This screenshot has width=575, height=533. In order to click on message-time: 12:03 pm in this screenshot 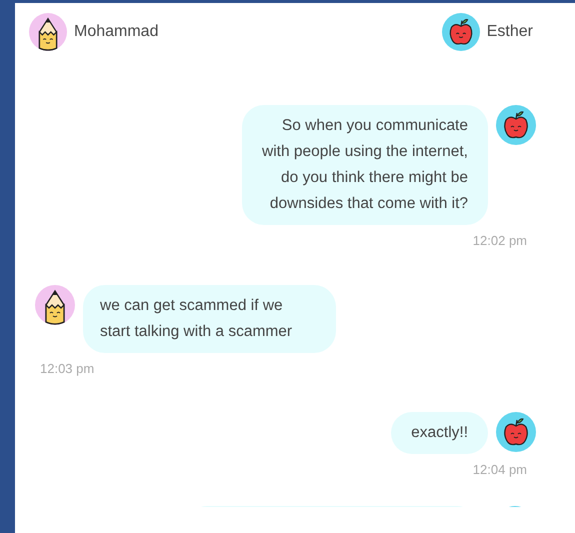, I will do `click(67, 369)`.